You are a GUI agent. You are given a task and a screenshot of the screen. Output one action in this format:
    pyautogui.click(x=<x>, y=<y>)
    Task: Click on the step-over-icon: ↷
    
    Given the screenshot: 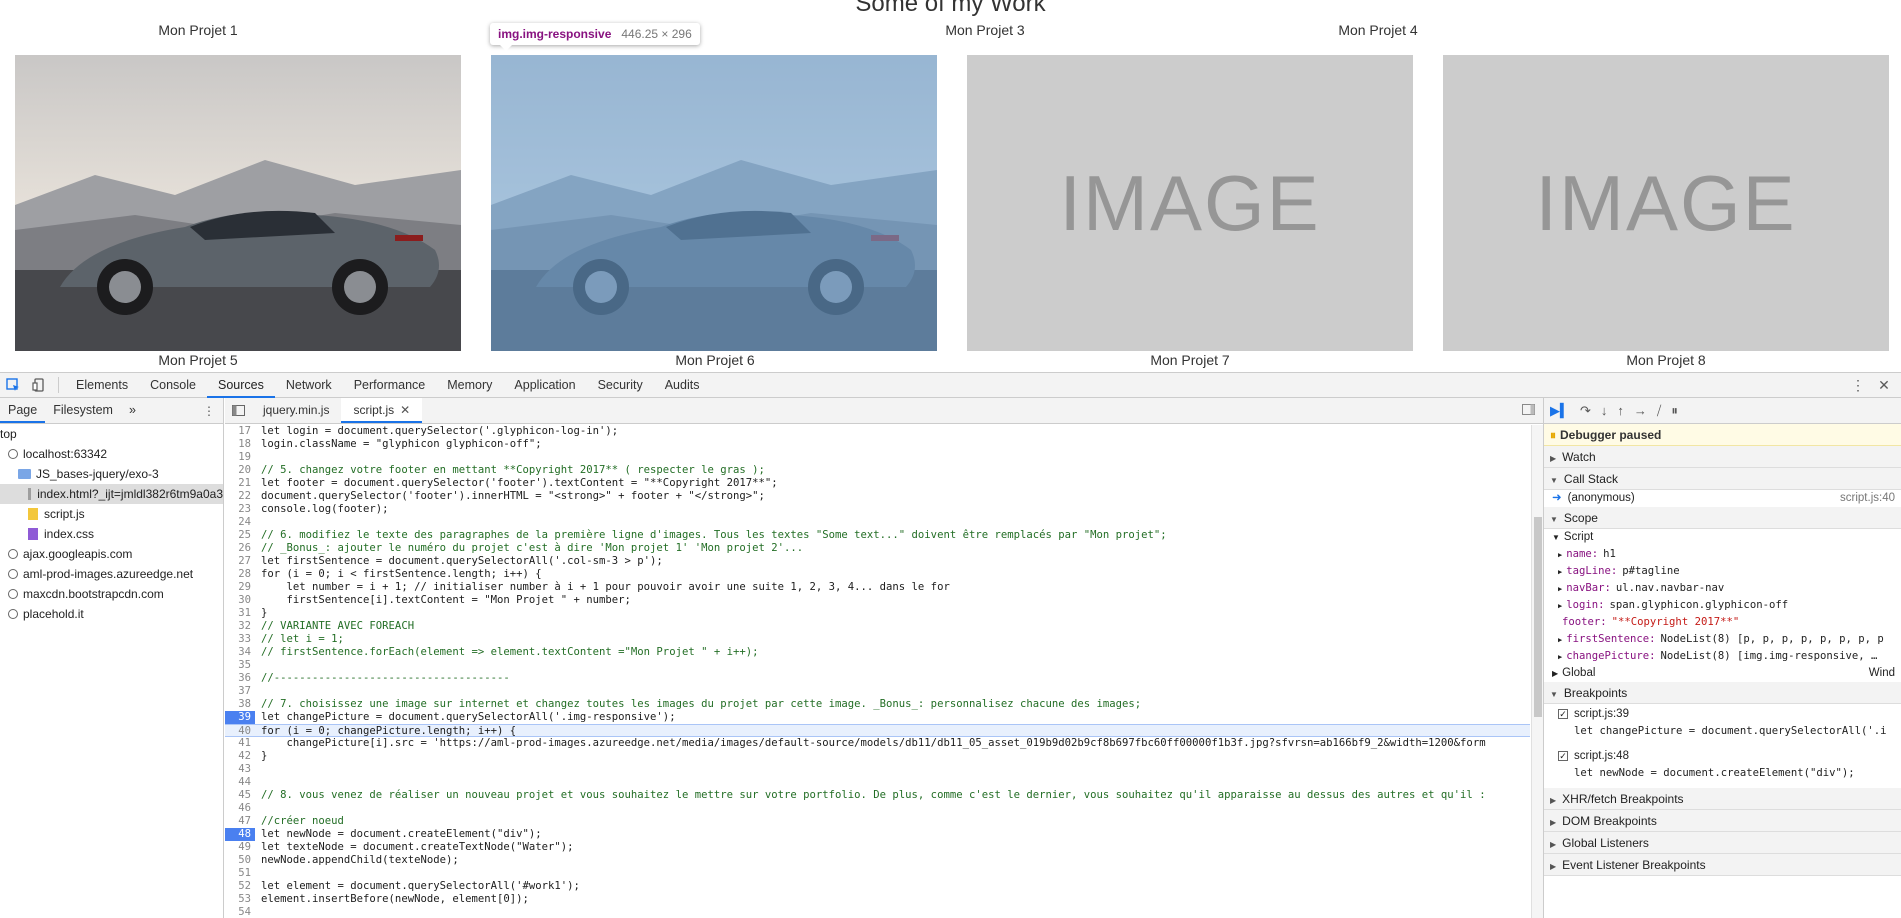 What is the action you would take?
    pyautogui.click(x=1585, y=411)
    